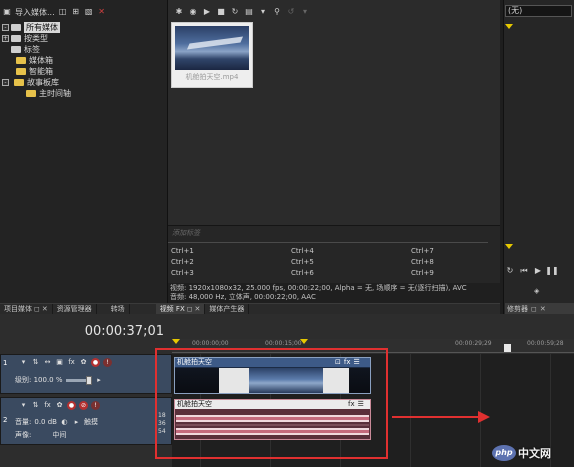  What do you see at coordinates (99, 380) in the screenshot?
I see `options-icon: ▸` at bounding box center [99, 380].